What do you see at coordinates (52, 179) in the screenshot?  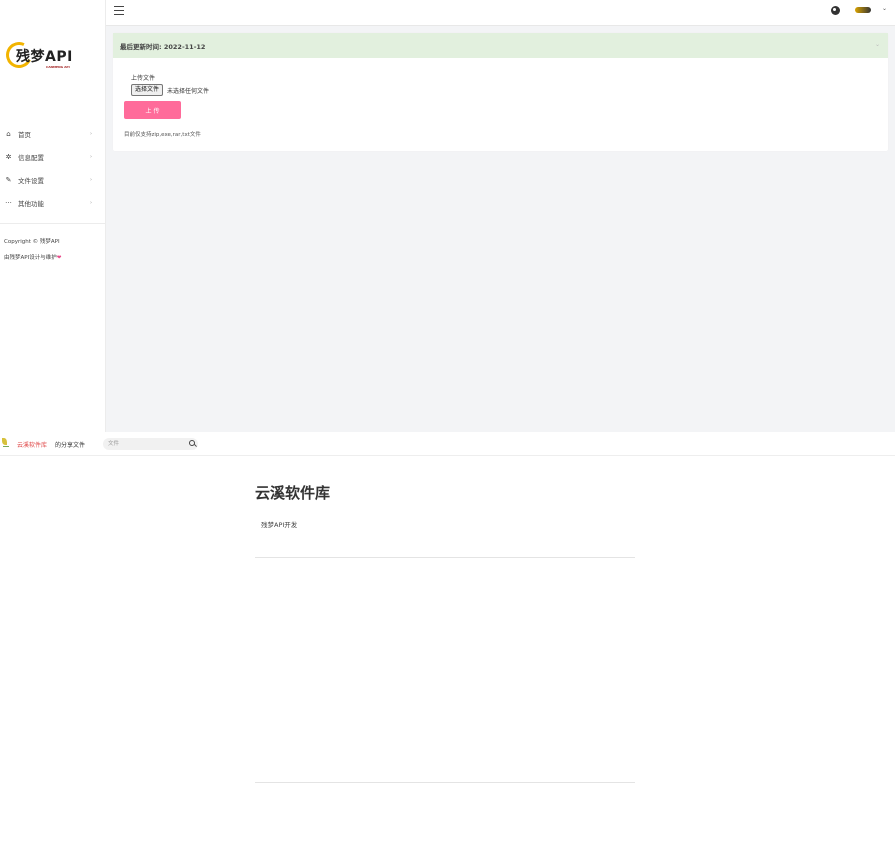 I see `sidebar-item-file-settings: ✎ 文件设置 ›` at bounding box center [52, 179].